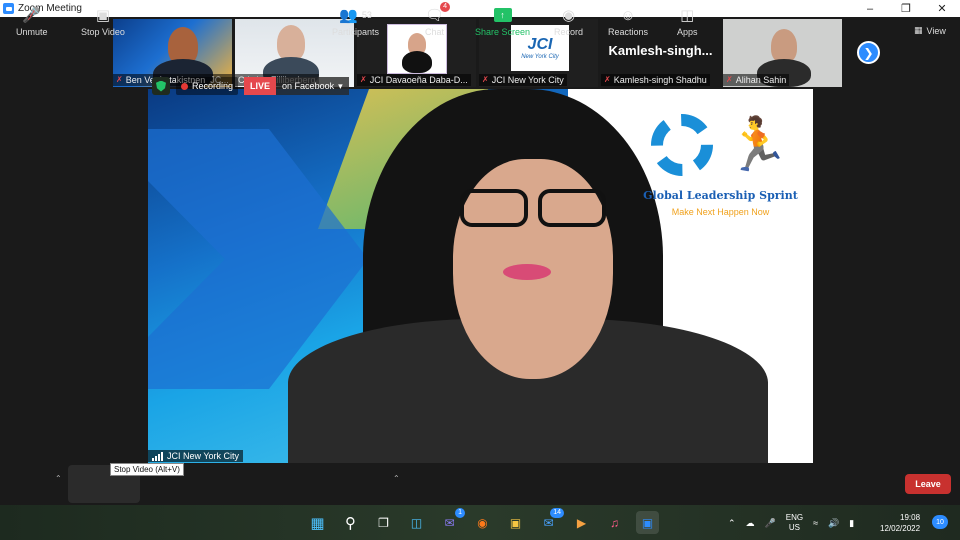  Describe the element at coordinates (438, 19) in the screenshot. I see `chat-button: 🗨 4 Chat` at that location.